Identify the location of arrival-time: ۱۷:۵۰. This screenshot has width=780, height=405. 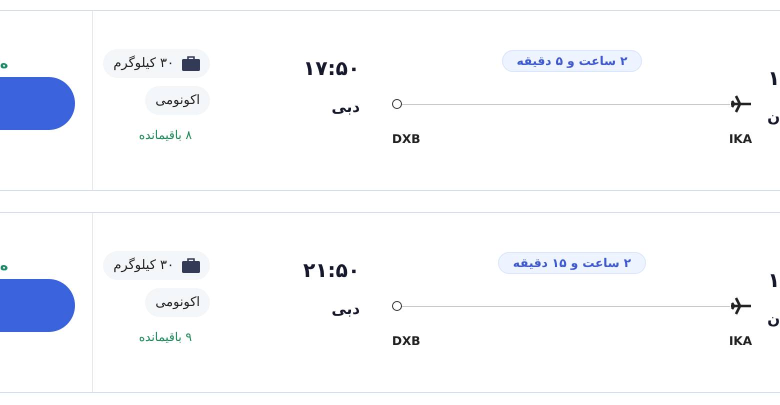
(331, 68).